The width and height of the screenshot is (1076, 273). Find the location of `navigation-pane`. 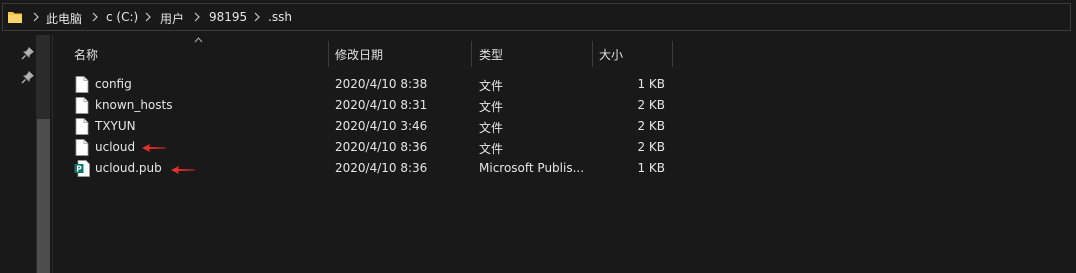

navigation-pane is located at coordinates (26, 154).